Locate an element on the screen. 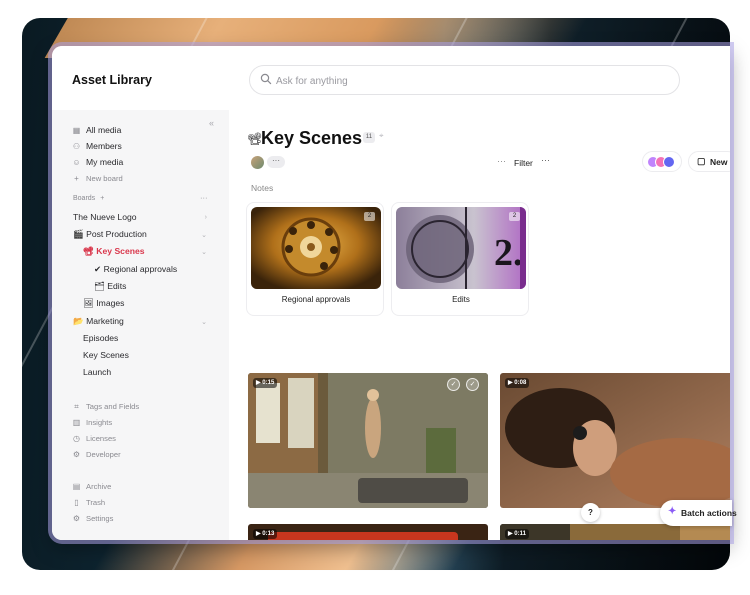 Image resolution: width=750 pixels, height=595 pixels. help-button: ? is located at coordinates (590, 512).